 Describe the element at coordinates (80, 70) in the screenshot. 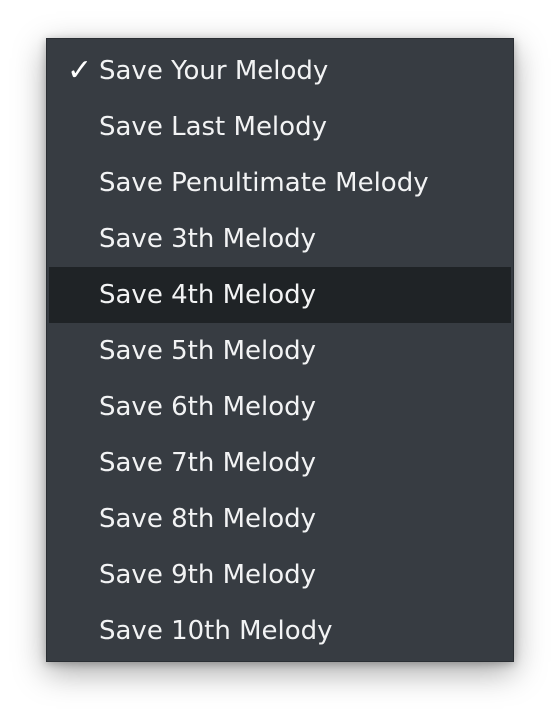

I see `checkmark-icon: ✓` at that location.